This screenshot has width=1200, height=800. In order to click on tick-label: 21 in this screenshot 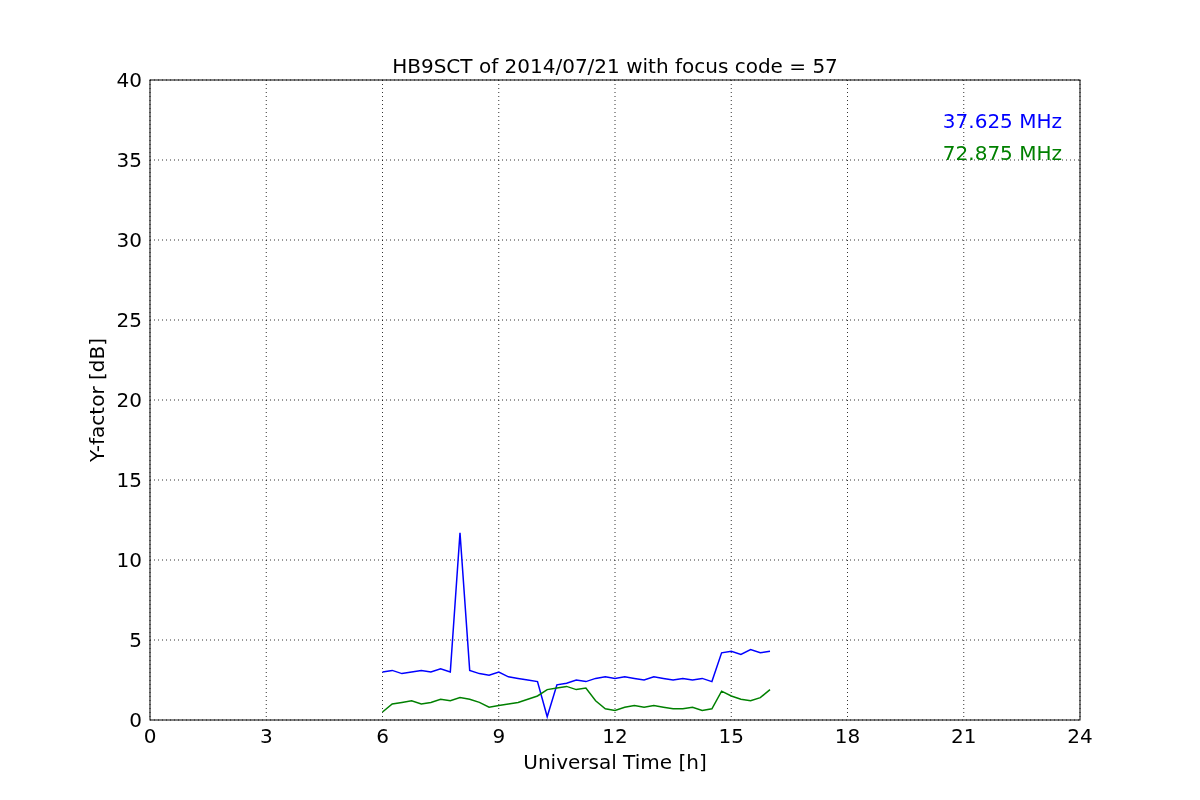, I will do `click(964, 736)`.